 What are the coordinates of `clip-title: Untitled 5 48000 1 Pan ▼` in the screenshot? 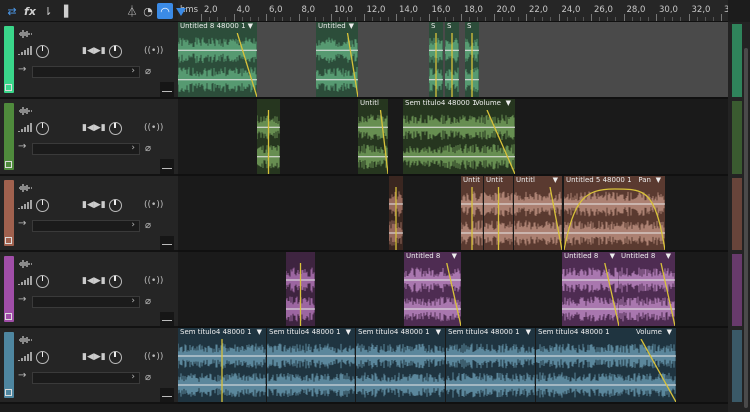 It's located at (614, 181).